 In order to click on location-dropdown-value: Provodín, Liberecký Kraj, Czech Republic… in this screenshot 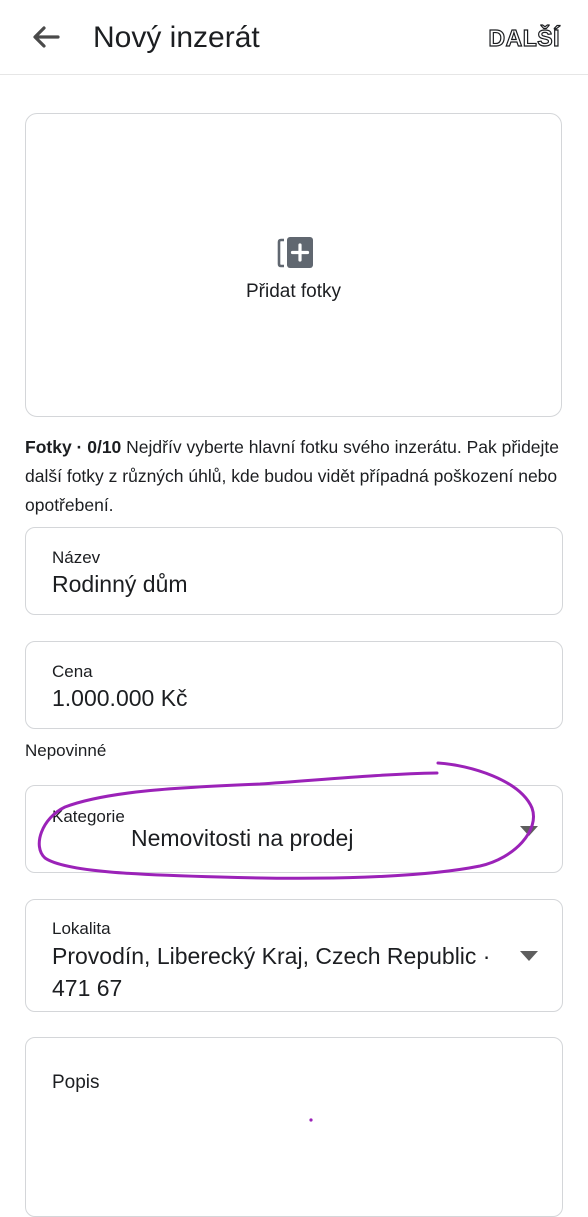, I will do `click(271, 972)`.